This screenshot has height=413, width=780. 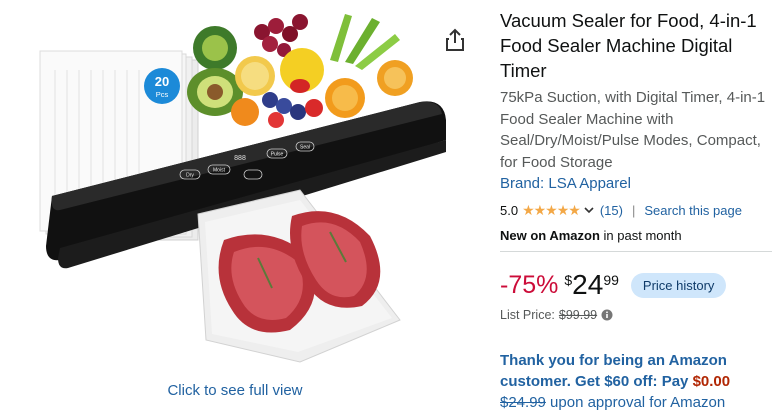 I want to click on machine-button-seal: Seal, so click(x=305, y=148).